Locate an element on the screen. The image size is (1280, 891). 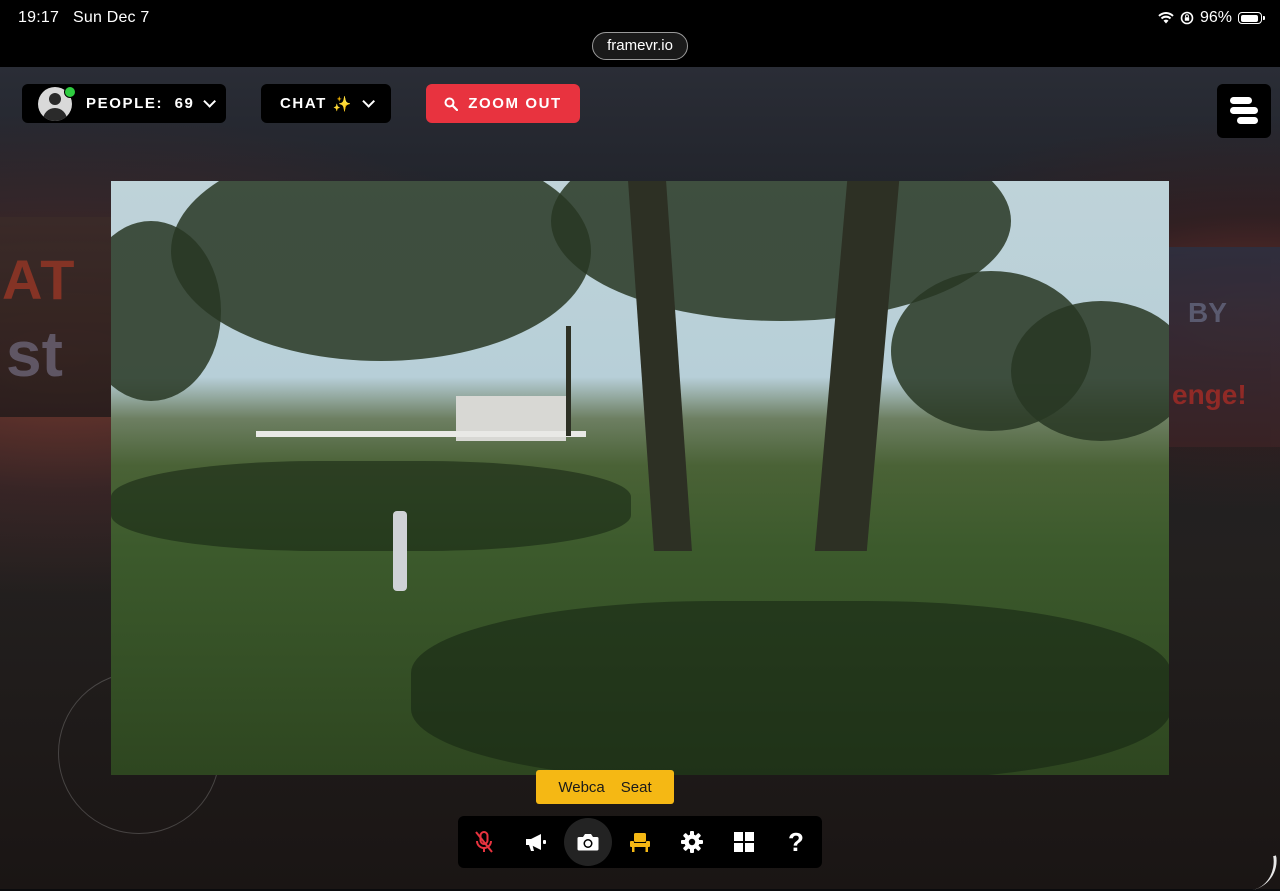
status-indicators: 96% is located at coordinates (1211, 18).